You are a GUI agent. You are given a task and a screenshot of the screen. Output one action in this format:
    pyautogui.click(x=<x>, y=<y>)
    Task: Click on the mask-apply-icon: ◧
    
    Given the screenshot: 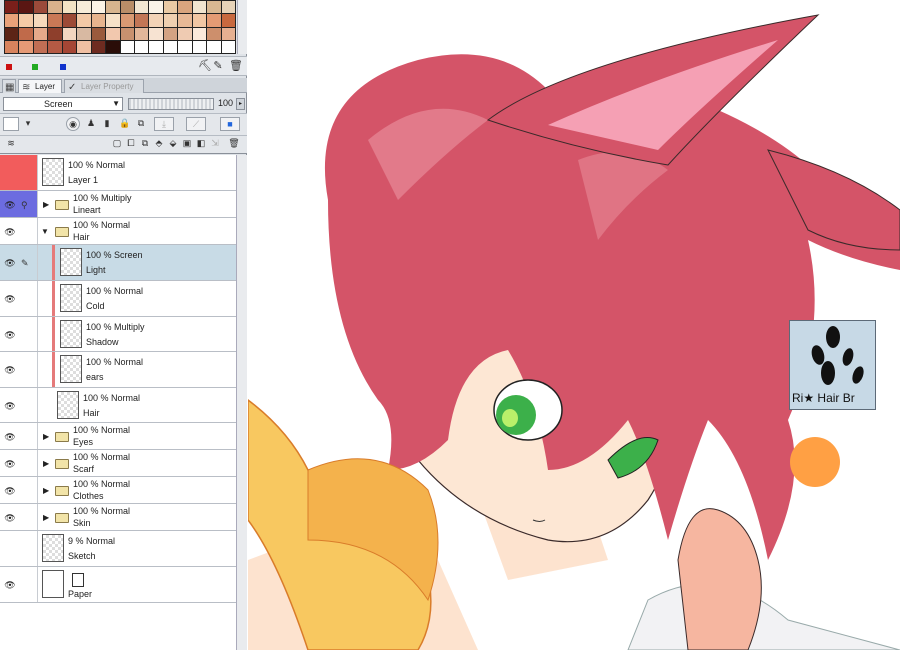 What is the action you would take?
    pyautogui.click(x=201, y=144)
    